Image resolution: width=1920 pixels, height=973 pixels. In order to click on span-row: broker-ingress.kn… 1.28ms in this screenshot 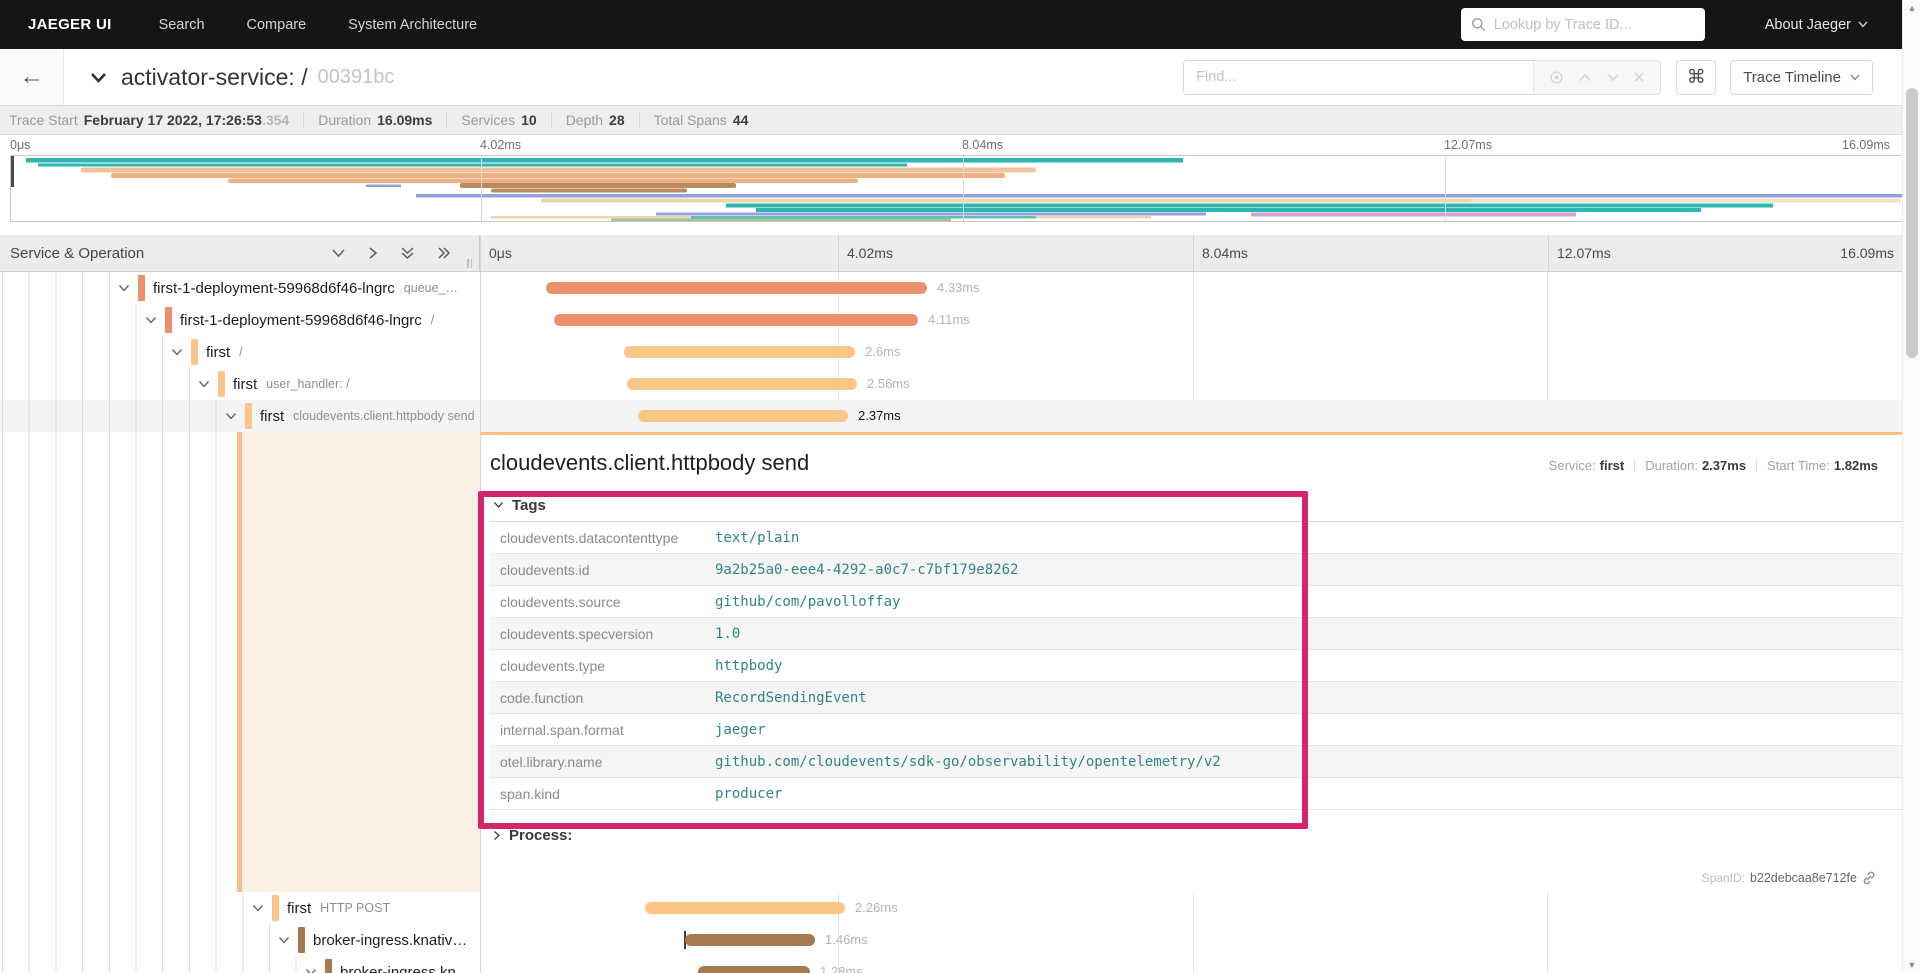, I will do `click(951, 964)`.